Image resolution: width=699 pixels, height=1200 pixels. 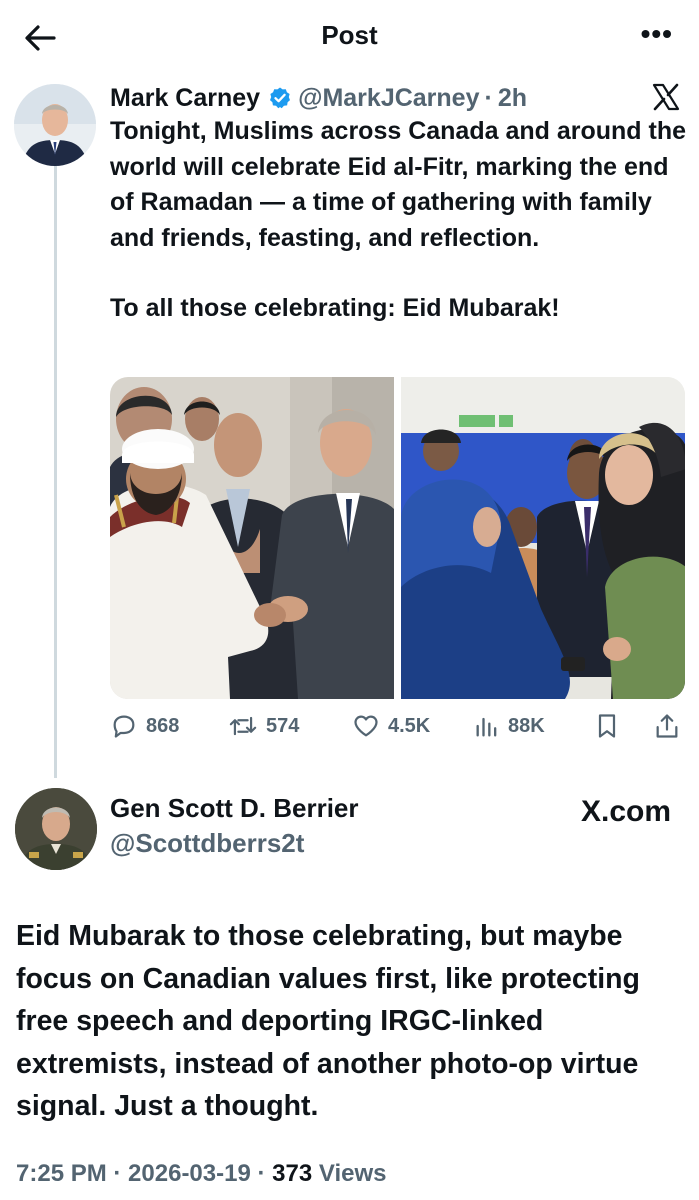 What do you see at coordinates (207, 843) in the screenshot?
I see `reply-author-handle: @Scottdberrs2t` at bounding box center [207, 843].